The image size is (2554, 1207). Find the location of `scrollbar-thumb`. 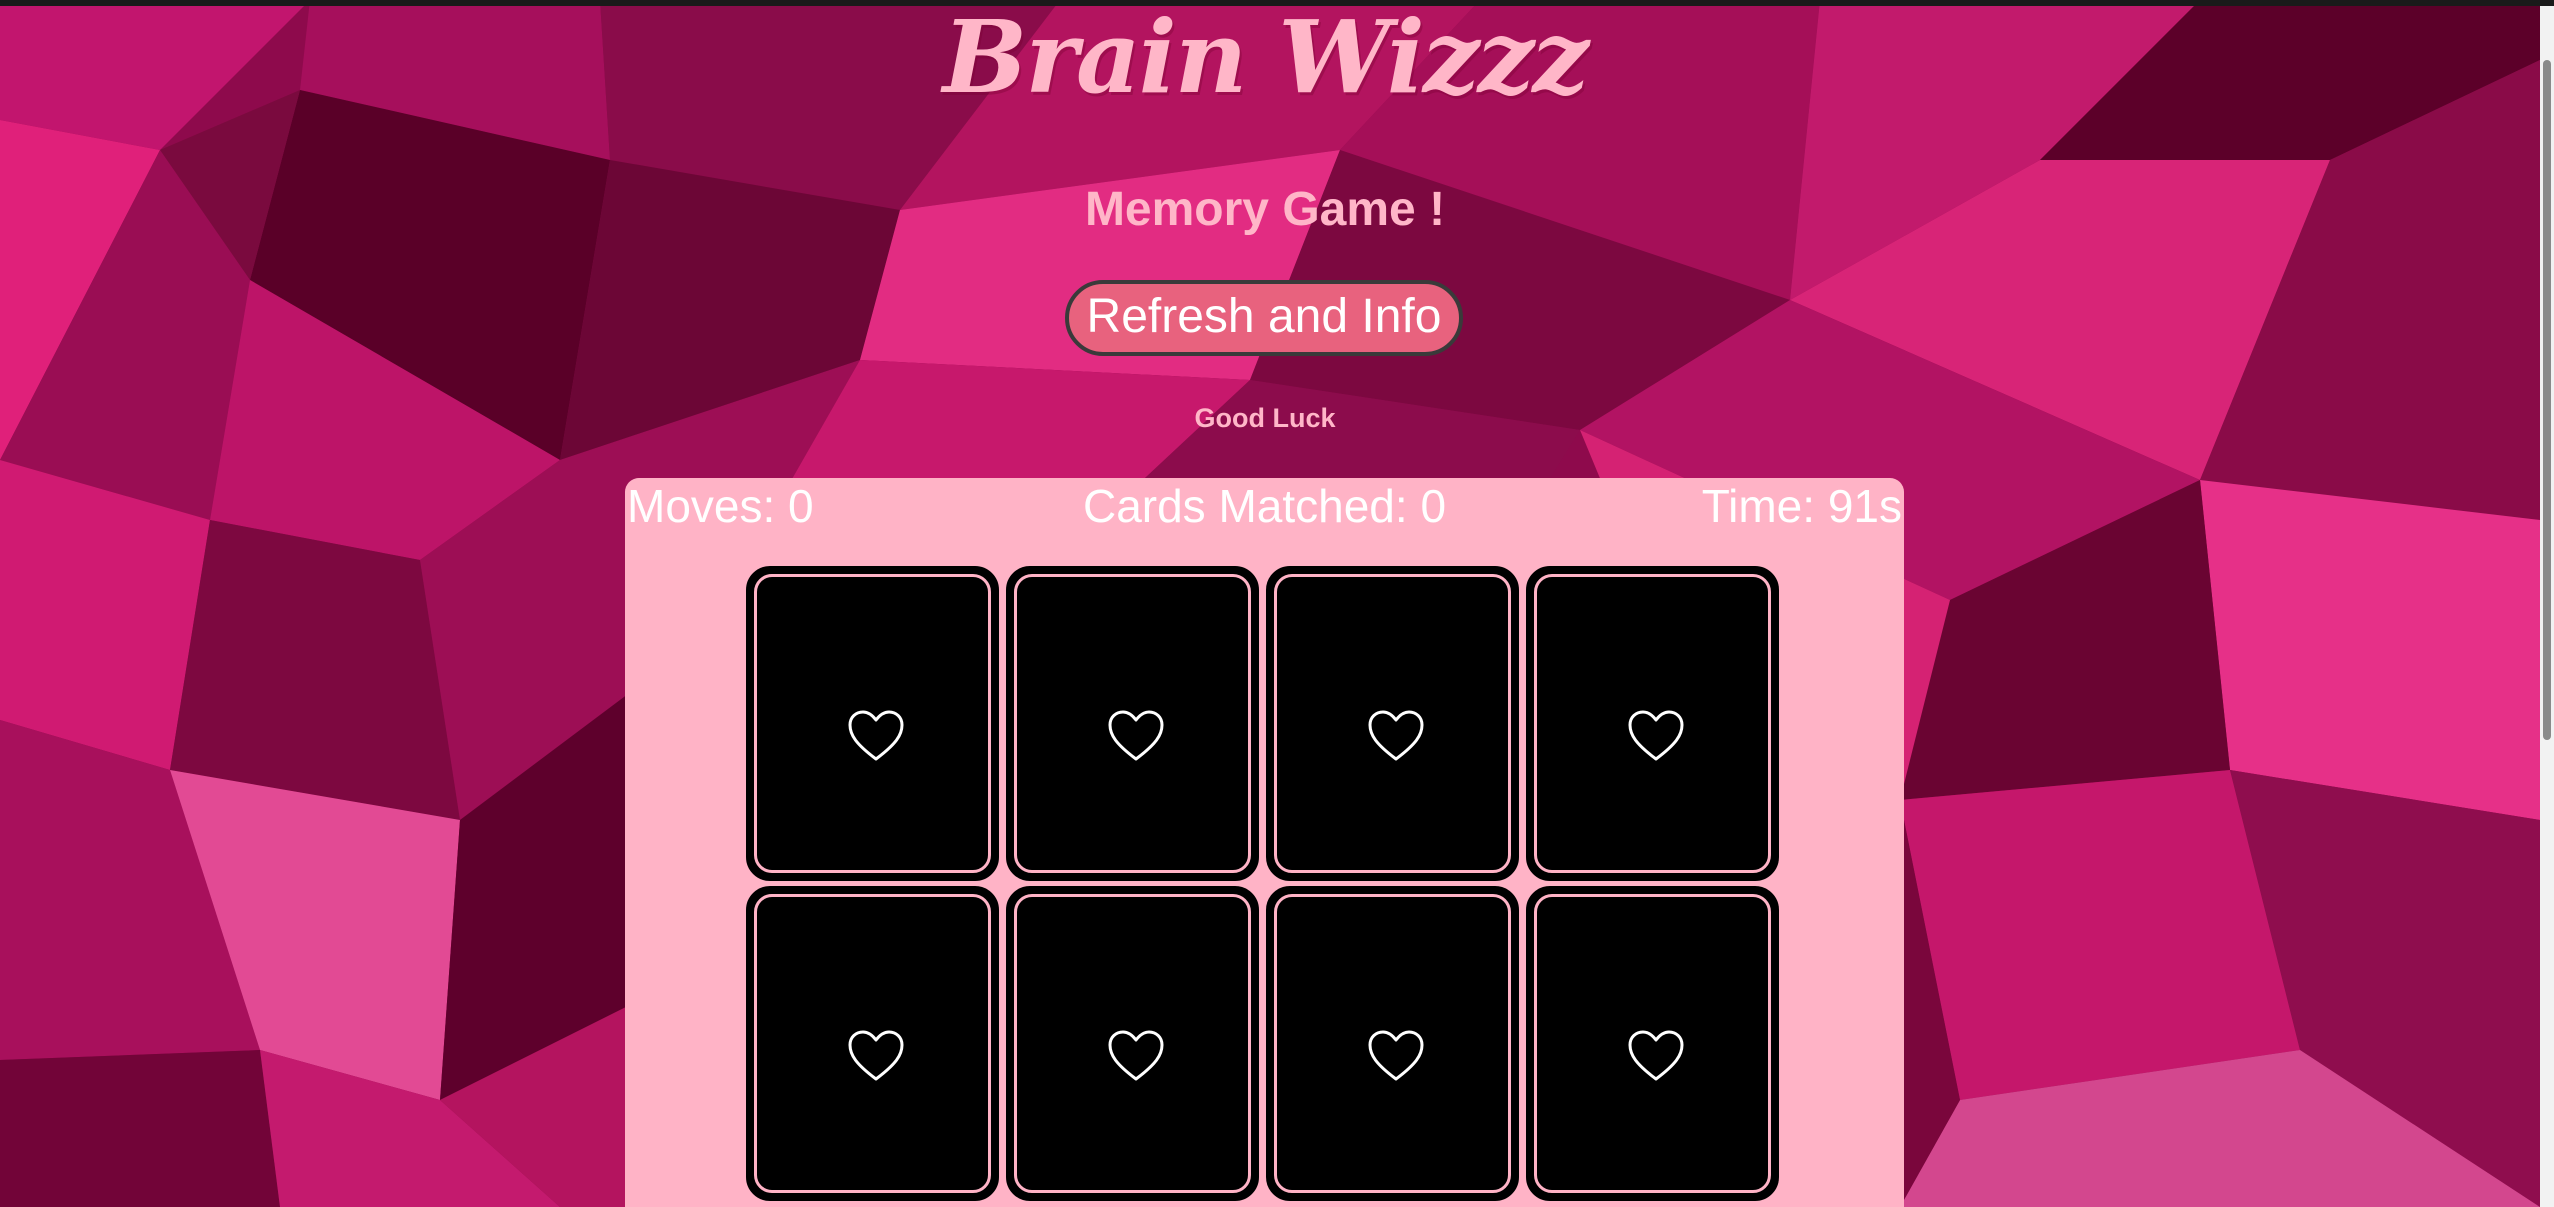

scrollbar-thumb is located at coordinates (2547, 400).